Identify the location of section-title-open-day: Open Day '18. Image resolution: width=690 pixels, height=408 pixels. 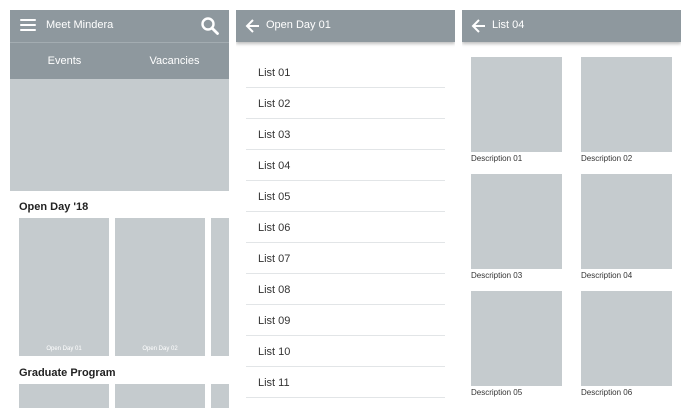
(54, 207).